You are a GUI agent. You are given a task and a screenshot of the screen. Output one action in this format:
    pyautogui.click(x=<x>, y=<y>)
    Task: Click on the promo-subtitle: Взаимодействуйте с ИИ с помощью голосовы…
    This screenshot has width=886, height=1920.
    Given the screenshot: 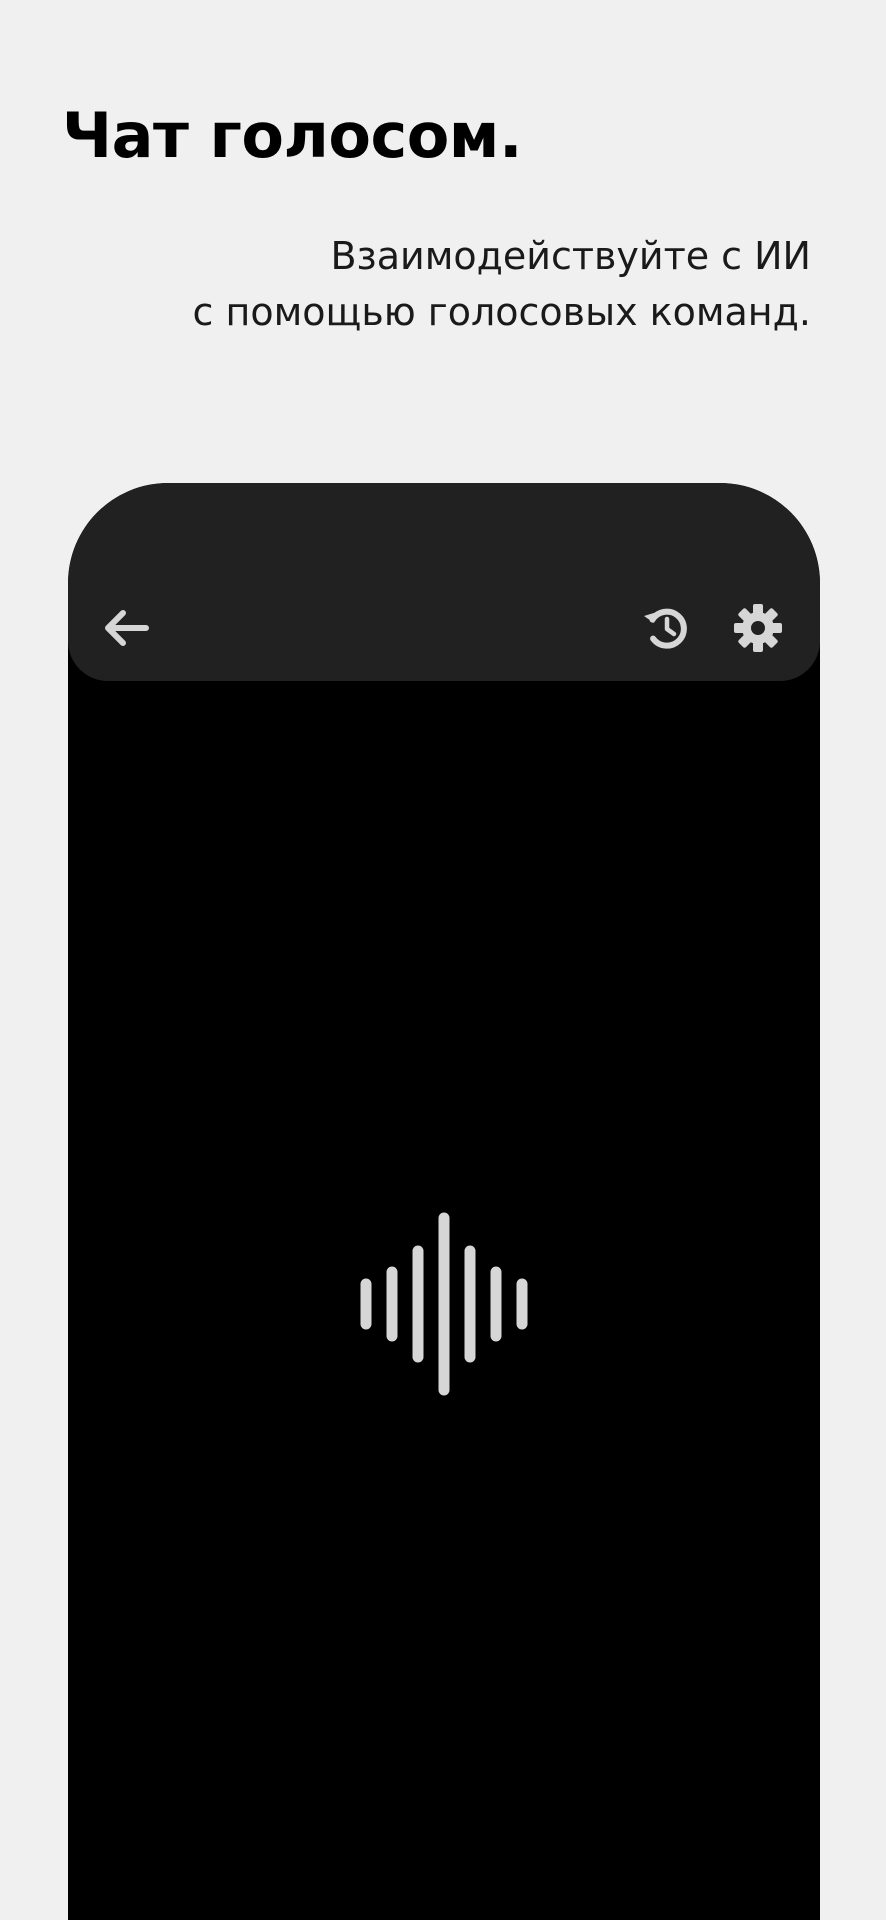 What is the action you would take?
    pyautogui.click(x=451, y=284)
    